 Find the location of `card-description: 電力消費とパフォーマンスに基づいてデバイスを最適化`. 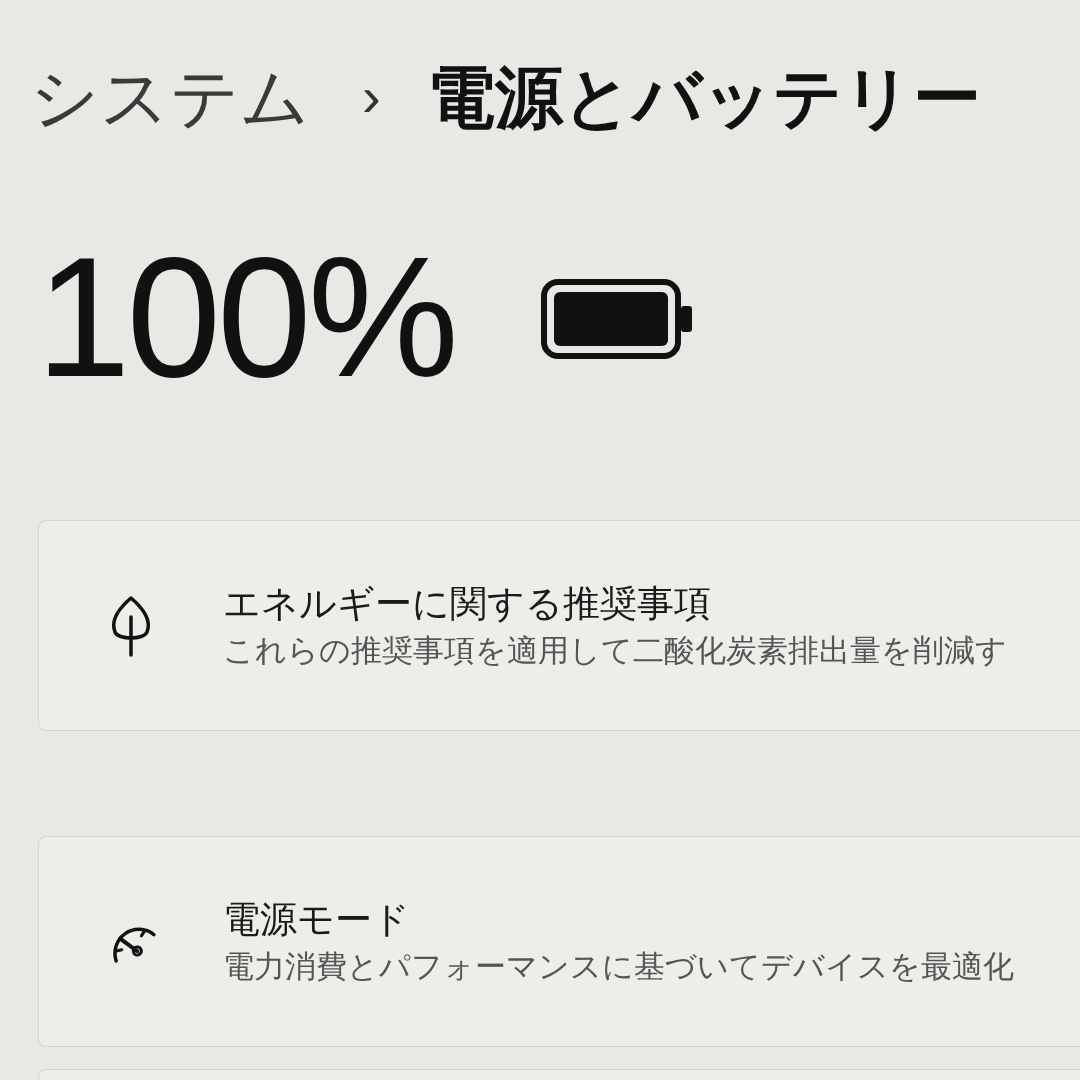

card-description: 電力消費とパフォーマンスに基づいてデバイスを最適化 is located at coordinates (618, 967).